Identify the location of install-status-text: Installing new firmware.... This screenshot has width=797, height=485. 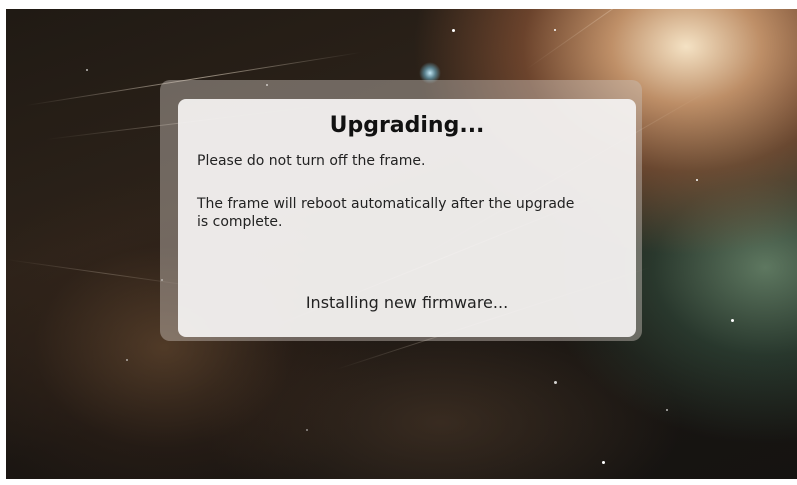
(407, 302).